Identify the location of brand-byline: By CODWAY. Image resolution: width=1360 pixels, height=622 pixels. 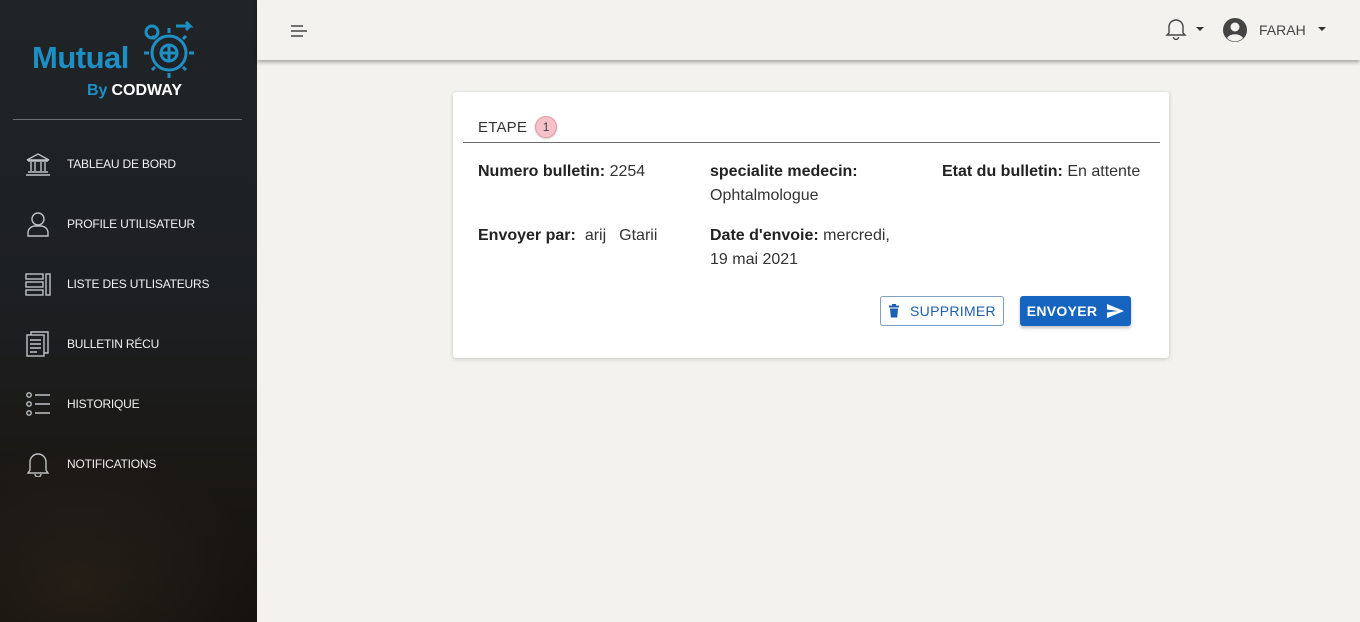
(134, 91).